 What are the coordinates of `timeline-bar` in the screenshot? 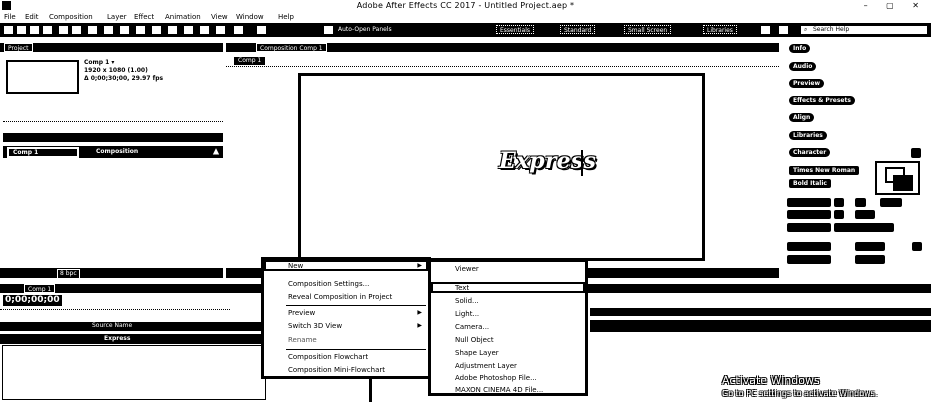 It's located at (760, 326).